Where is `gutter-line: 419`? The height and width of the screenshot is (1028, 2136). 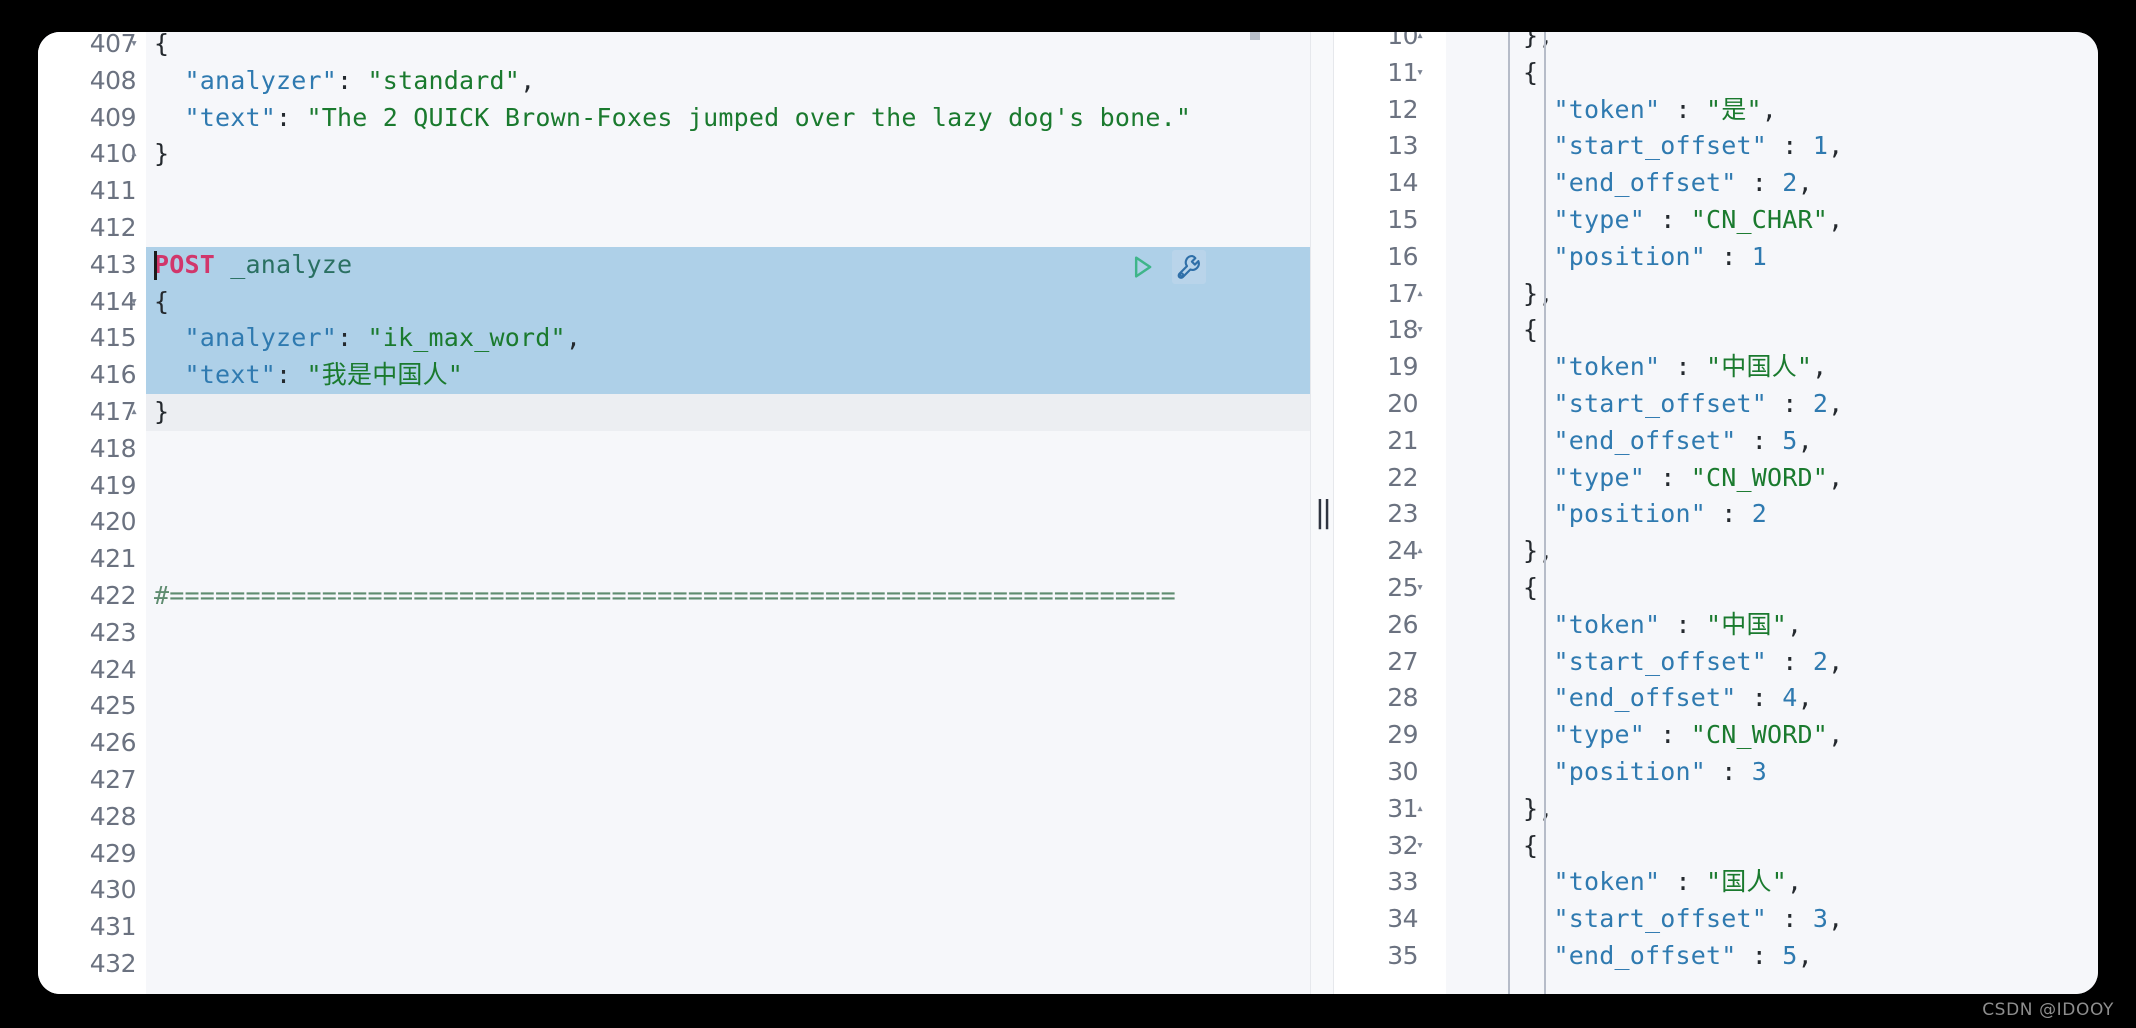
gutter-line: 419 is located at coordinates (92, 486).